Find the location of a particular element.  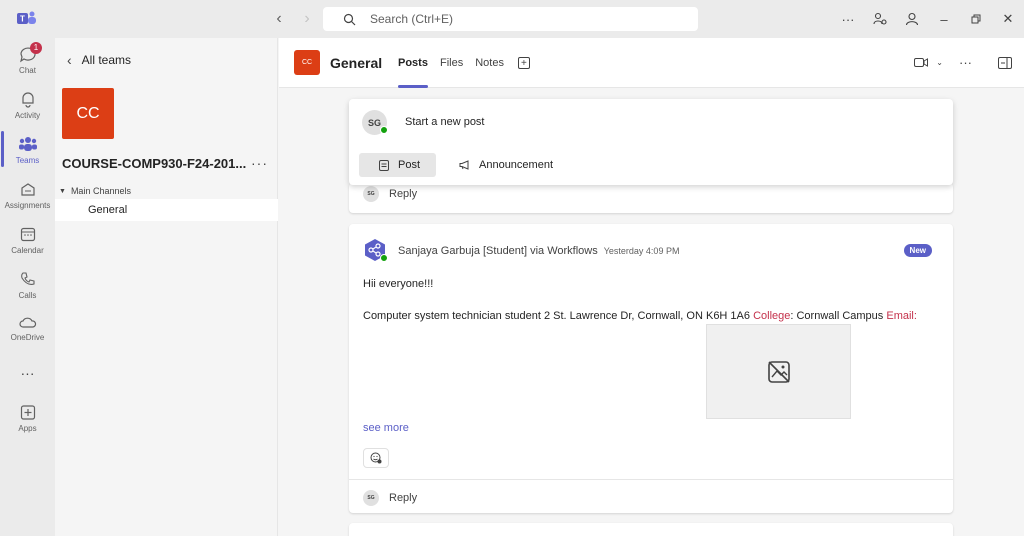

window-controls: ··· – ✕ is located at coordinates (928, 19).